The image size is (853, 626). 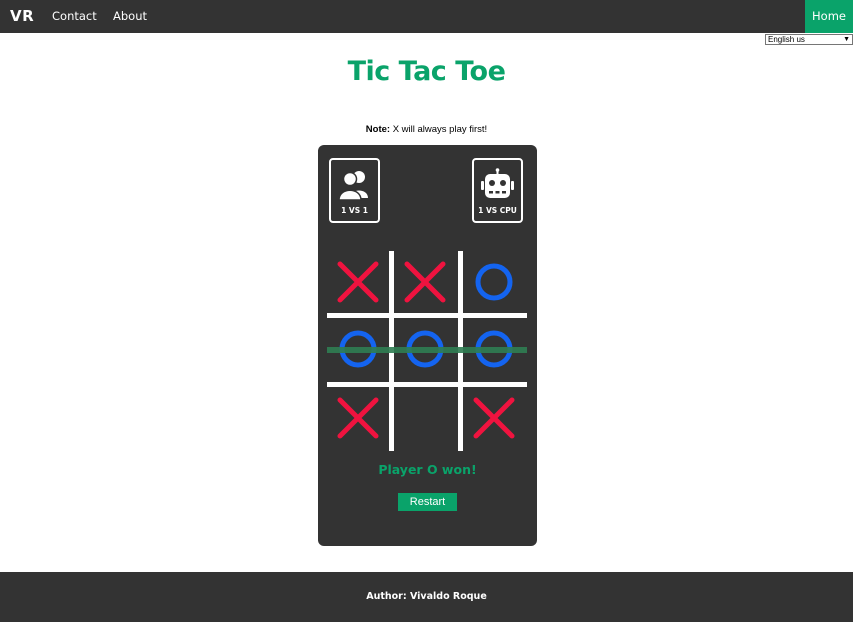 I want to click on note-text: Note: X will always play first!, so click(x=426, y=129).